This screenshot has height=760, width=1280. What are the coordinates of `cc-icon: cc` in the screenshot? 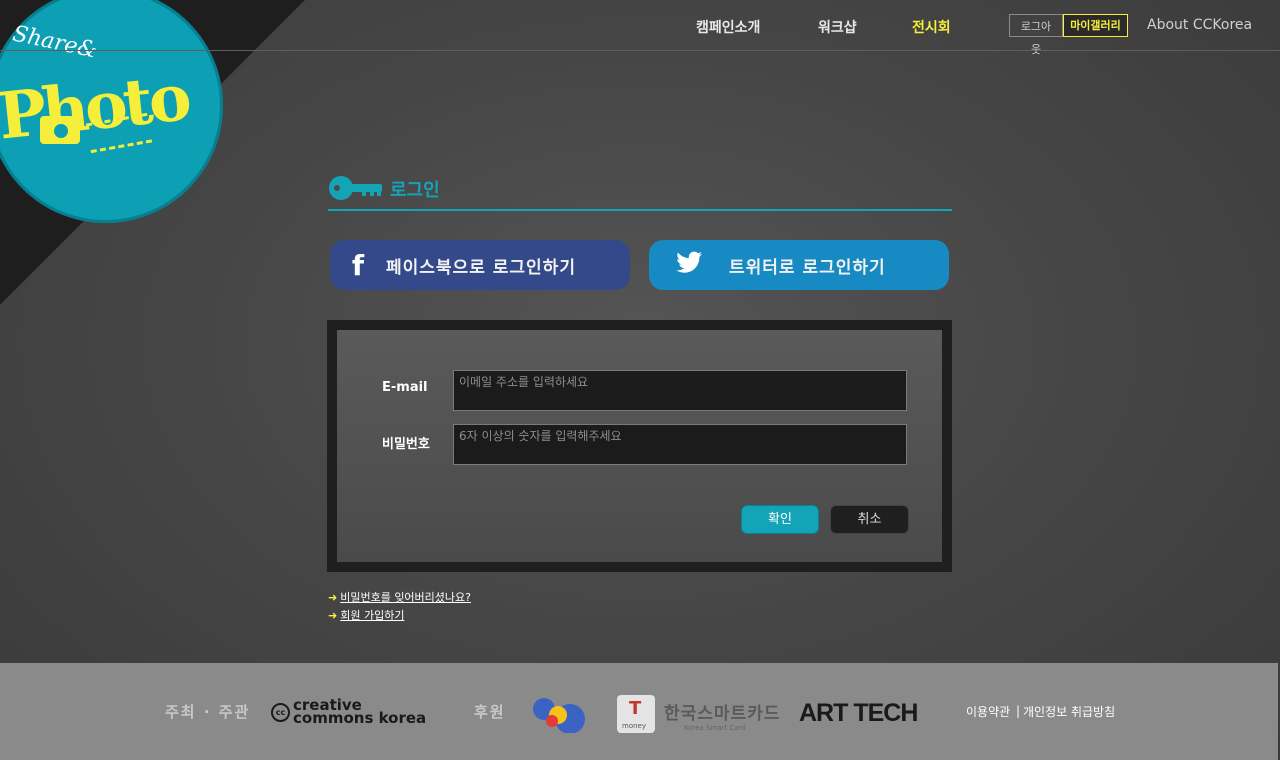 It's located at (280, 712).